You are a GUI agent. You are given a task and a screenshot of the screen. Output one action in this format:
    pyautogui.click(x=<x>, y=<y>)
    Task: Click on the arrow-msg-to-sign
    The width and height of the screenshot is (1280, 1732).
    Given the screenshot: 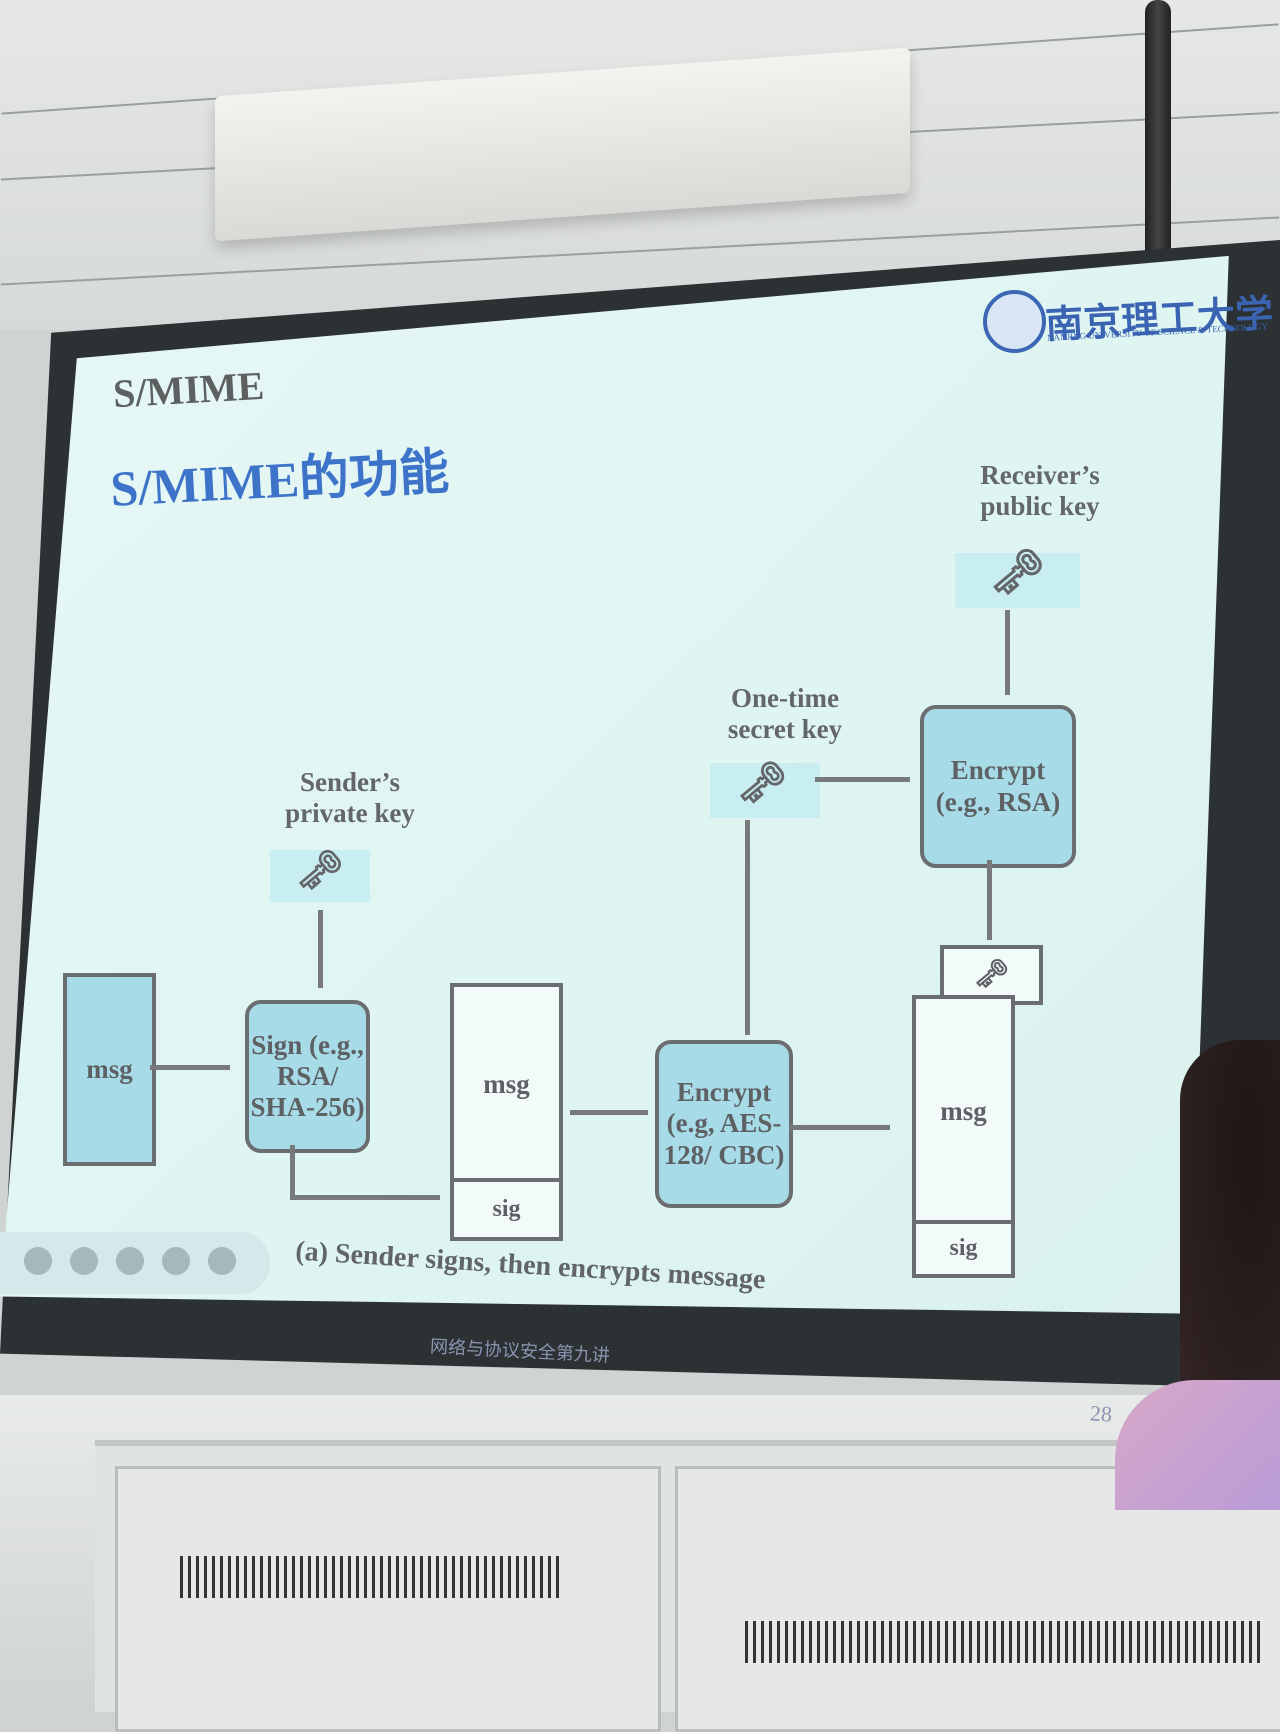 What is the action you would take?
    pyautogui.click(x=190, y=1067)
    